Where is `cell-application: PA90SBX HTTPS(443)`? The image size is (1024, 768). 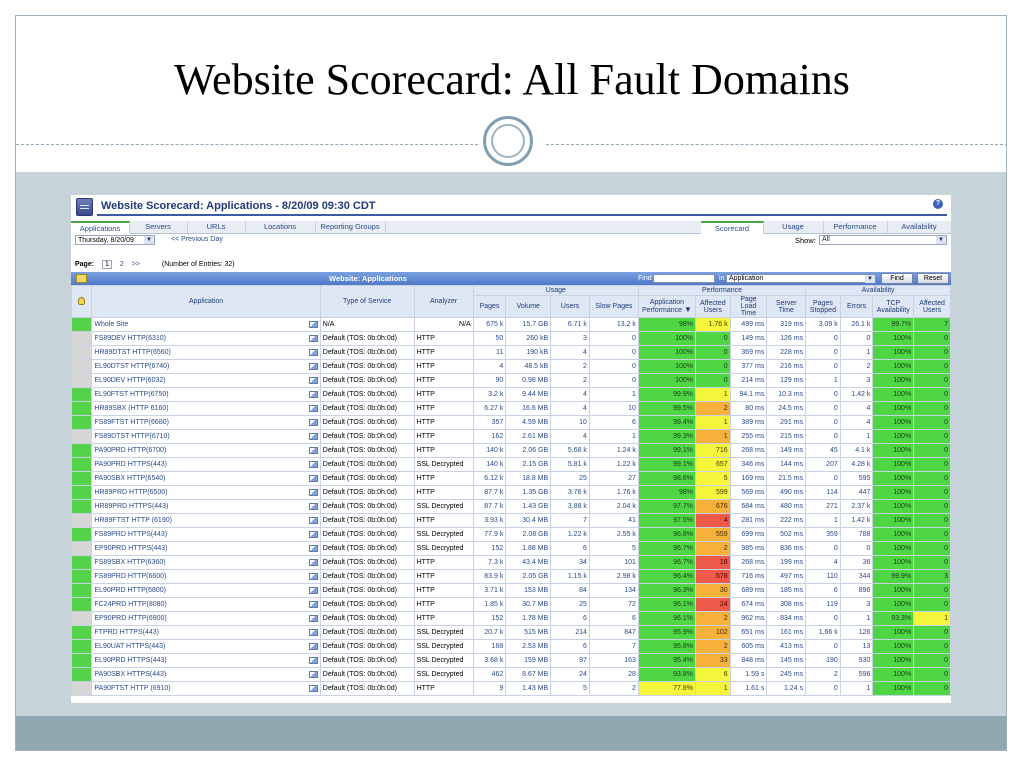
cell-application: PA90SBX HTTPS(443) is located at coordinates (206, 674).